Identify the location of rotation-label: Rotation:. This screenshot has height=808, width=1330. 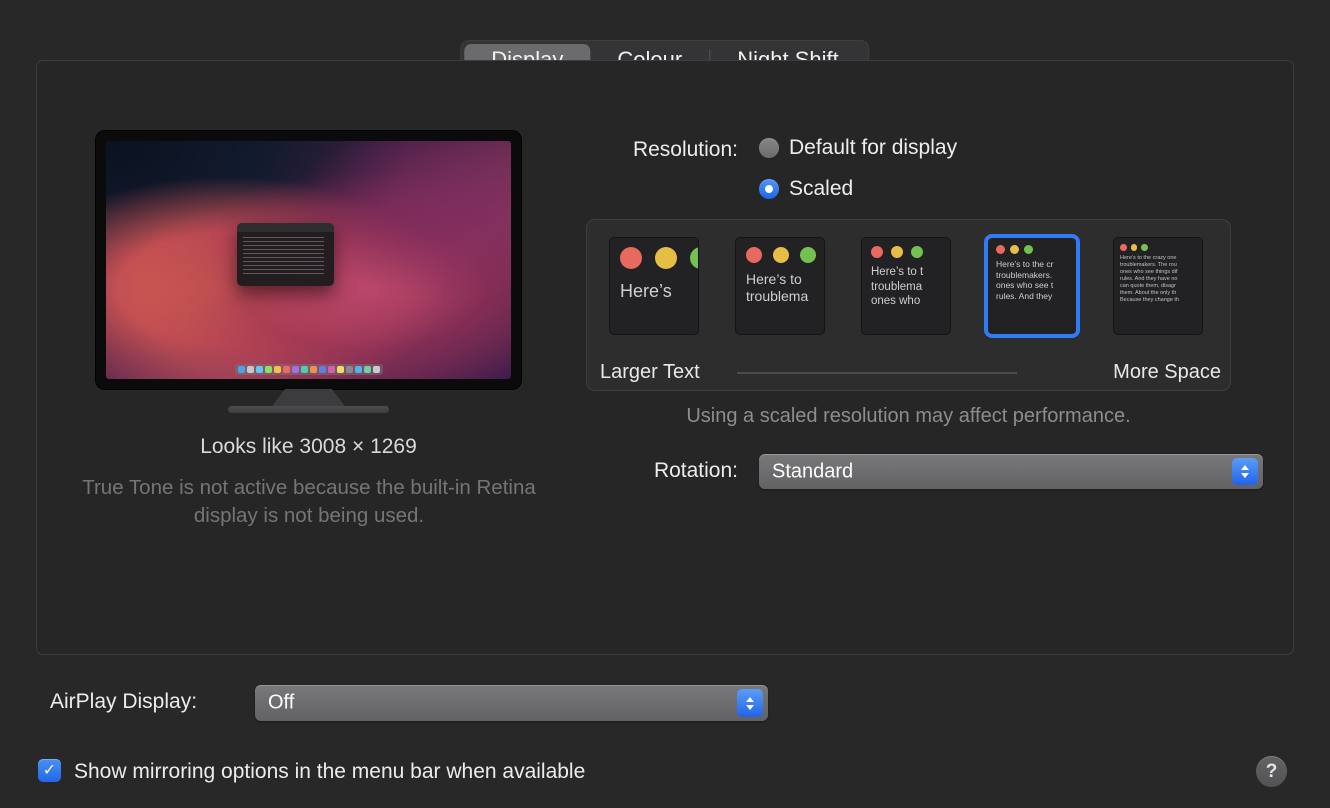
(695, 470).